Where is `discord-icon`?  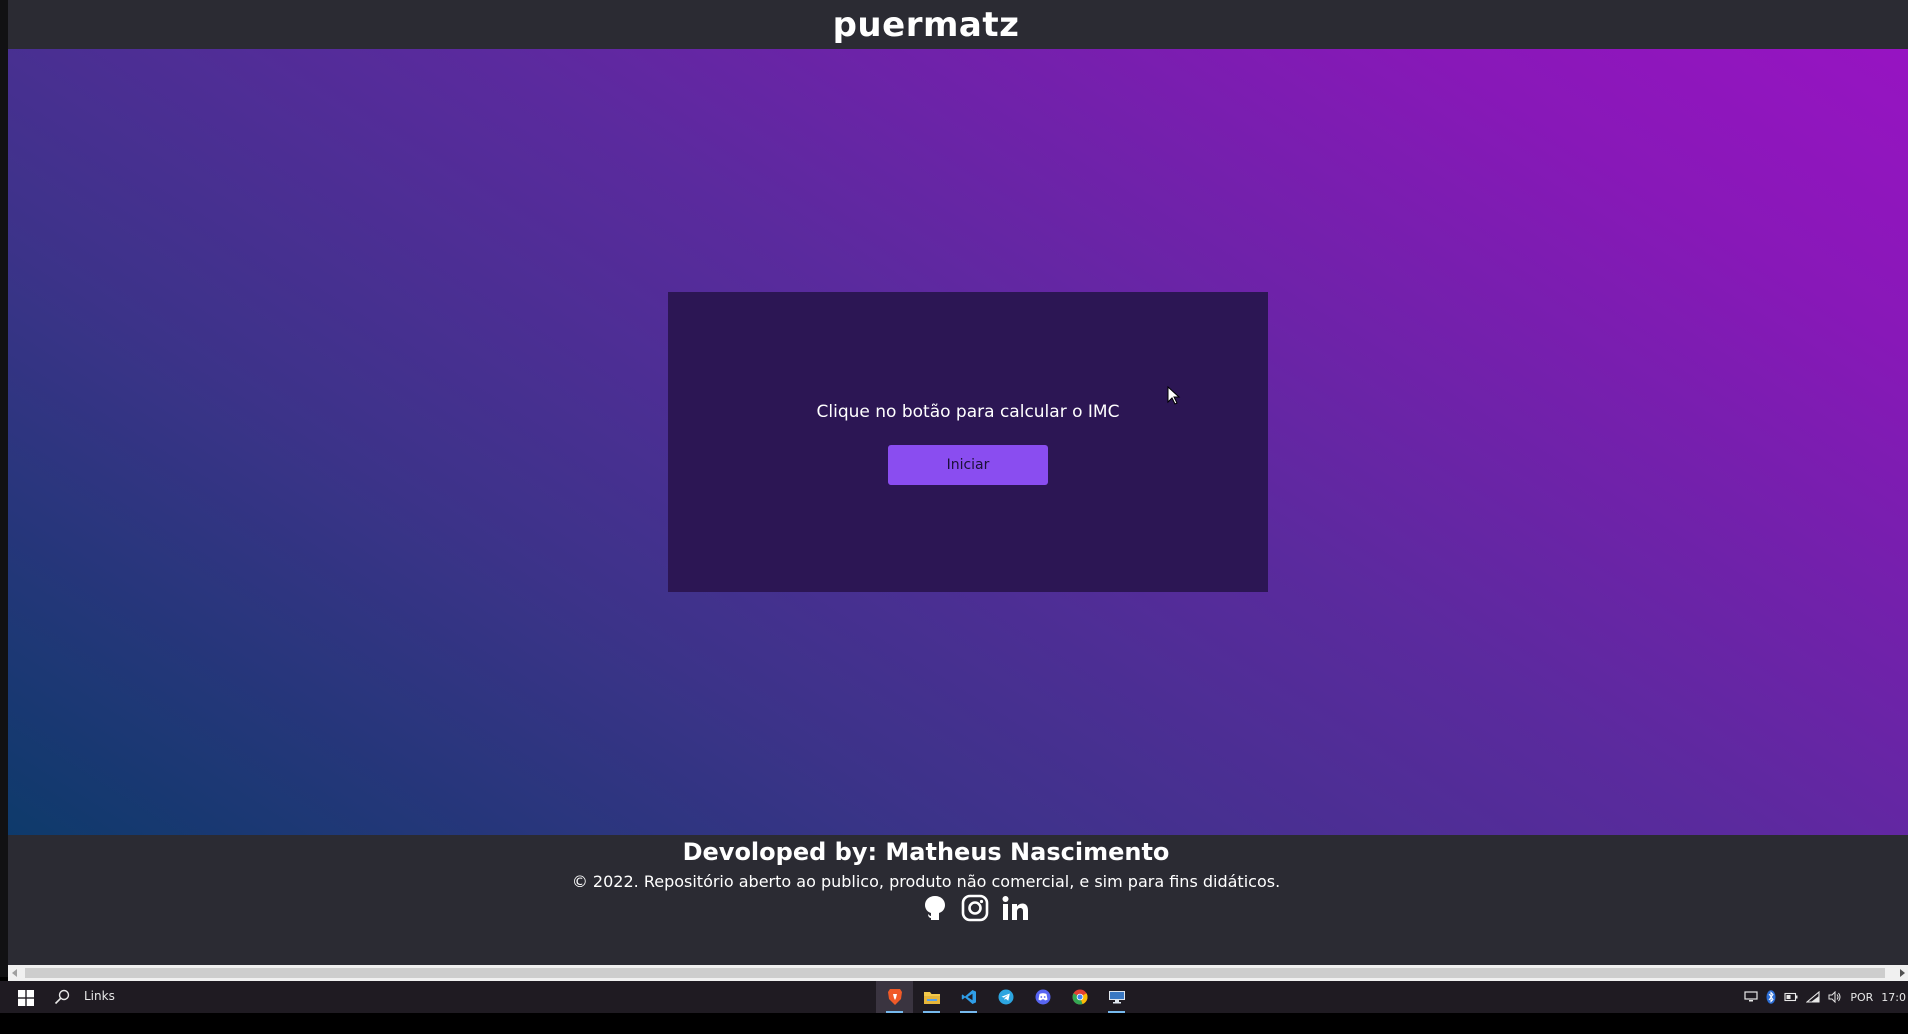
discord-icon is located at coordinates (1042, 997).